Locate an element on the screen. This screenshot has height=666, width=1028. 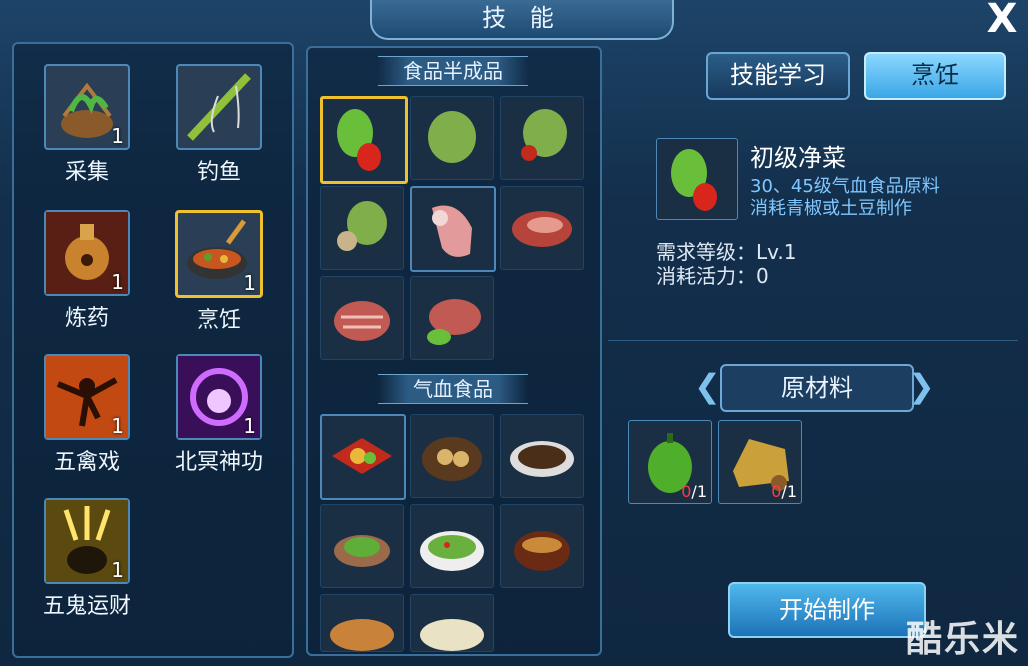
recipe-raw-meat is located at coordinates (542, 228).